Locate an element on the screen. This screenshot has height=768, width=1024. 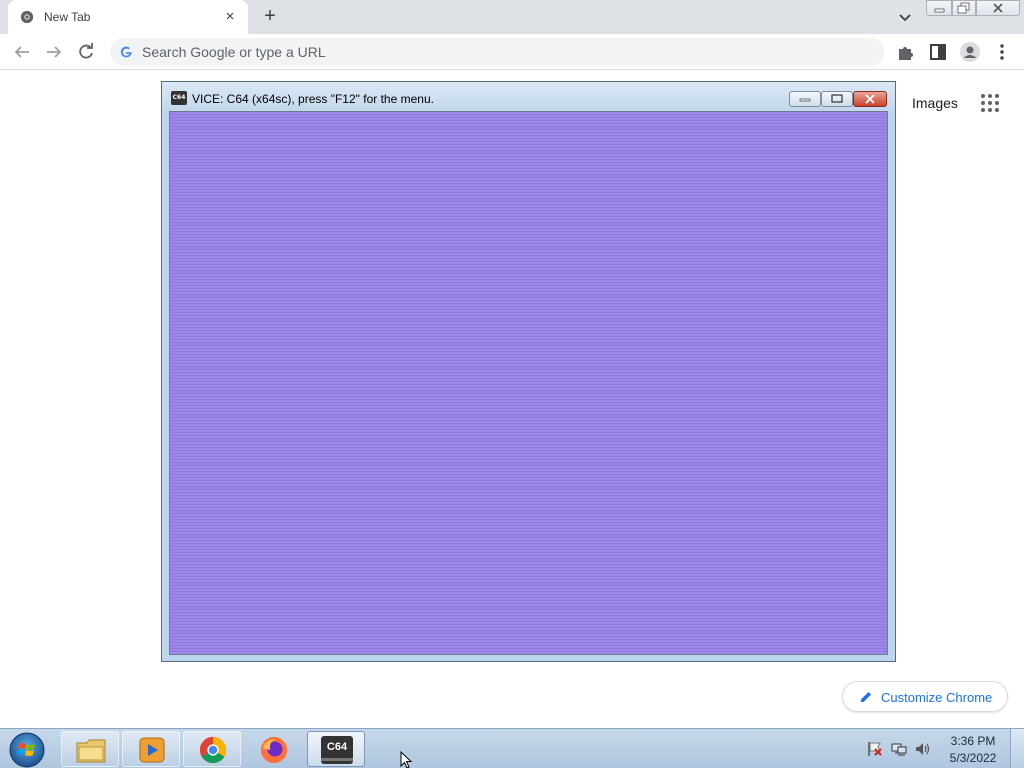
reload-icon is located at coordinates (86, 52).